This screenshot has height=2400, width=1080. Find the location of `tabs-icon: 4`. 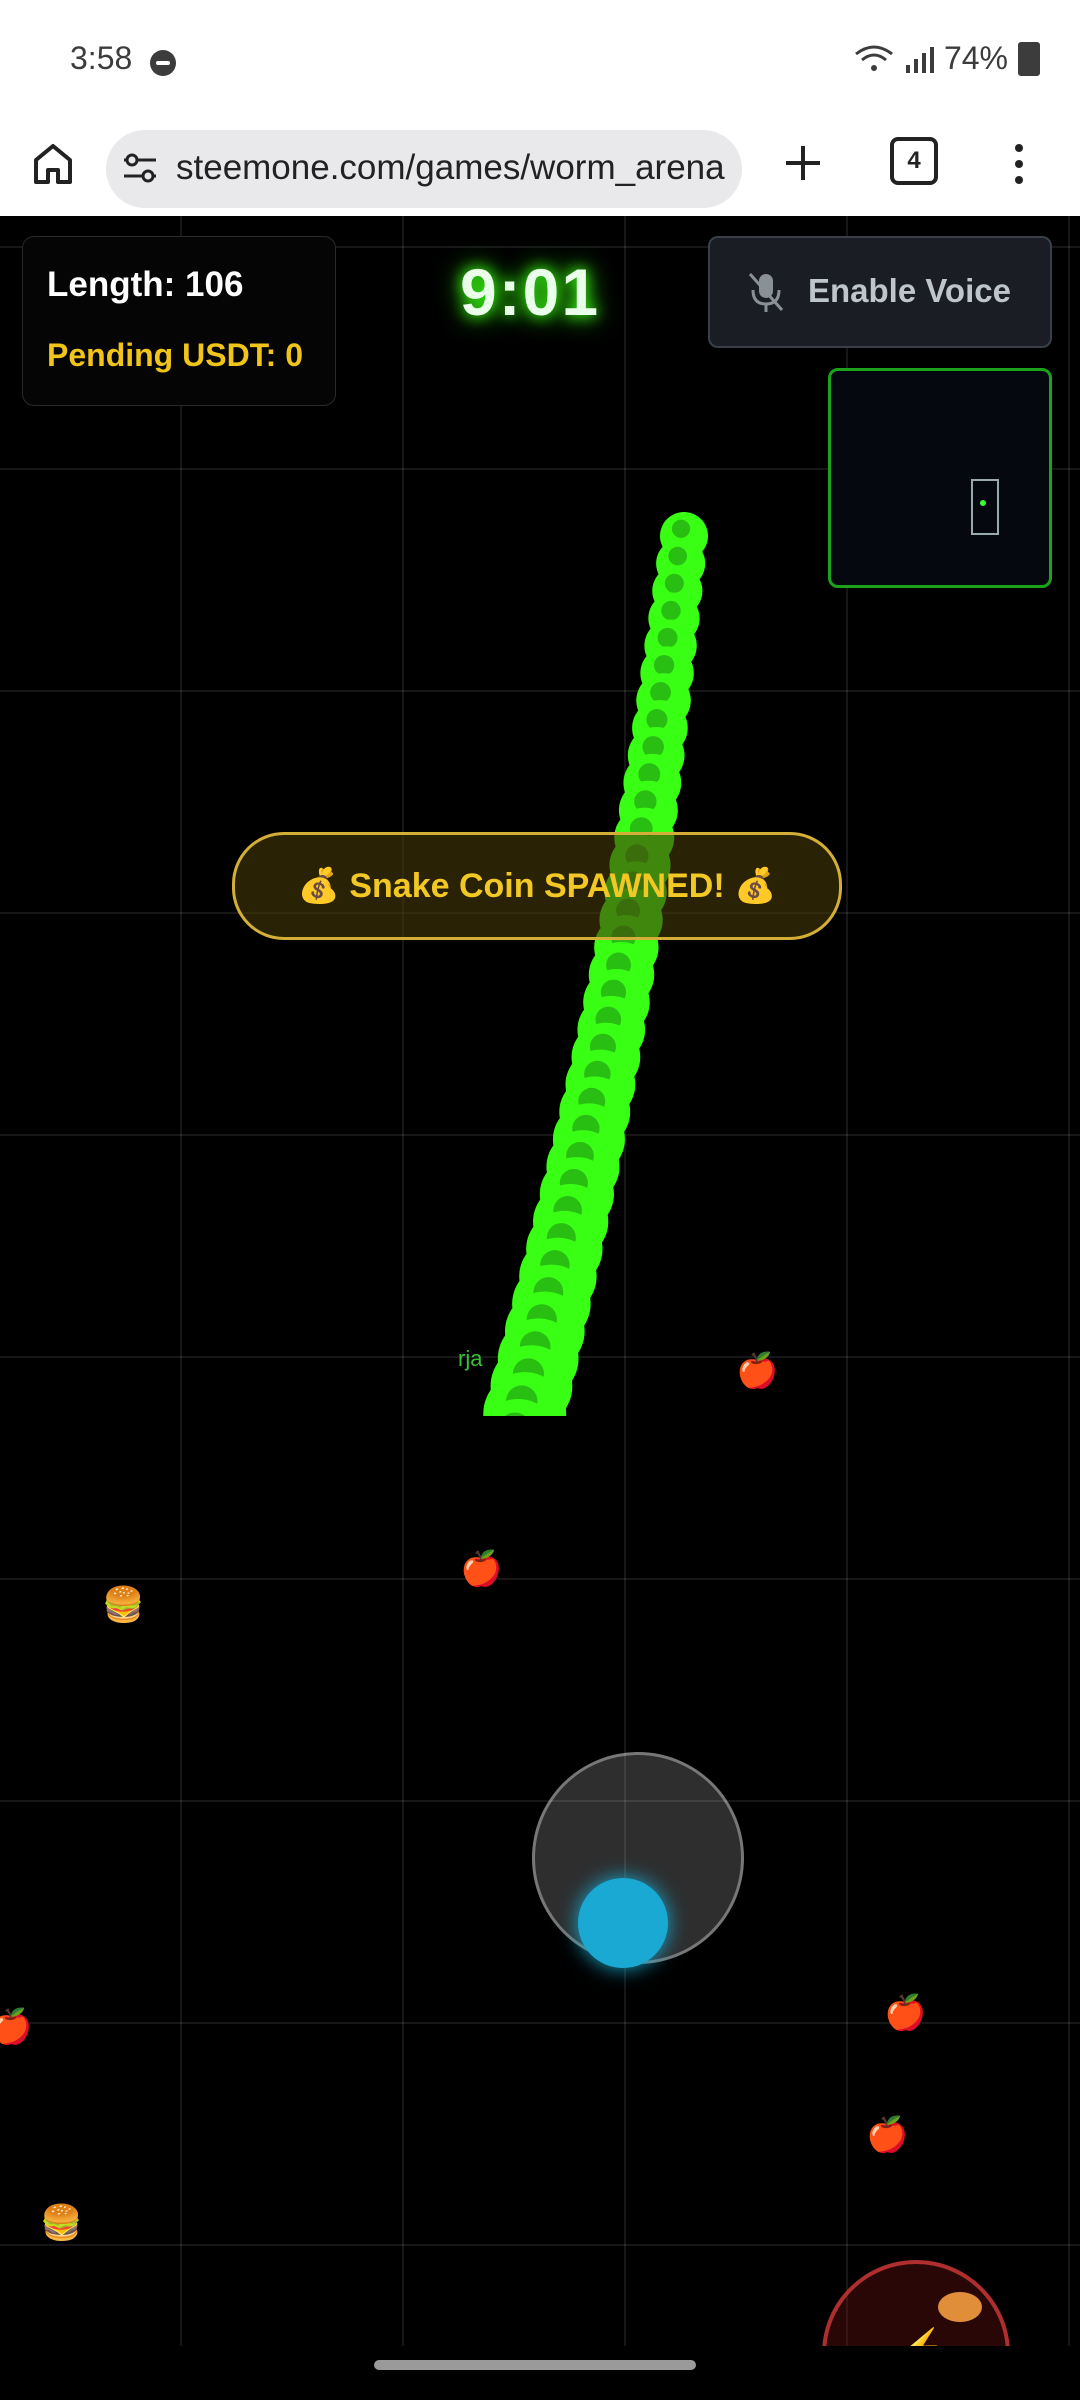

tabs-icon: 4 is located at coordinates (914, 161).